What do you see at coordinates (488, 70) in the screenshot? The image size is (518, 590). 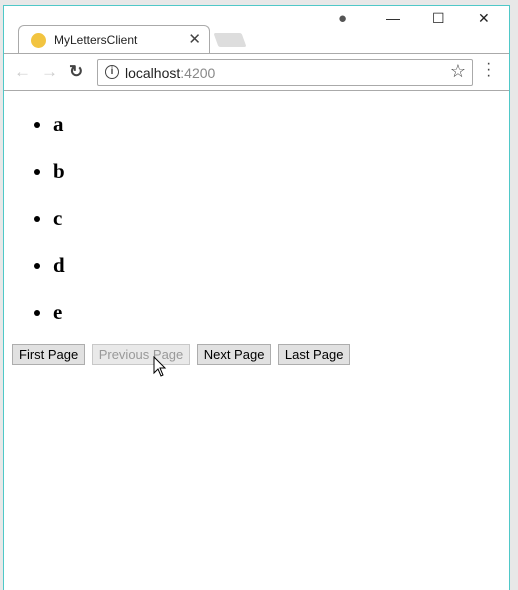 I see `menu-icon: · · ·` at bounding box center [488, 70].